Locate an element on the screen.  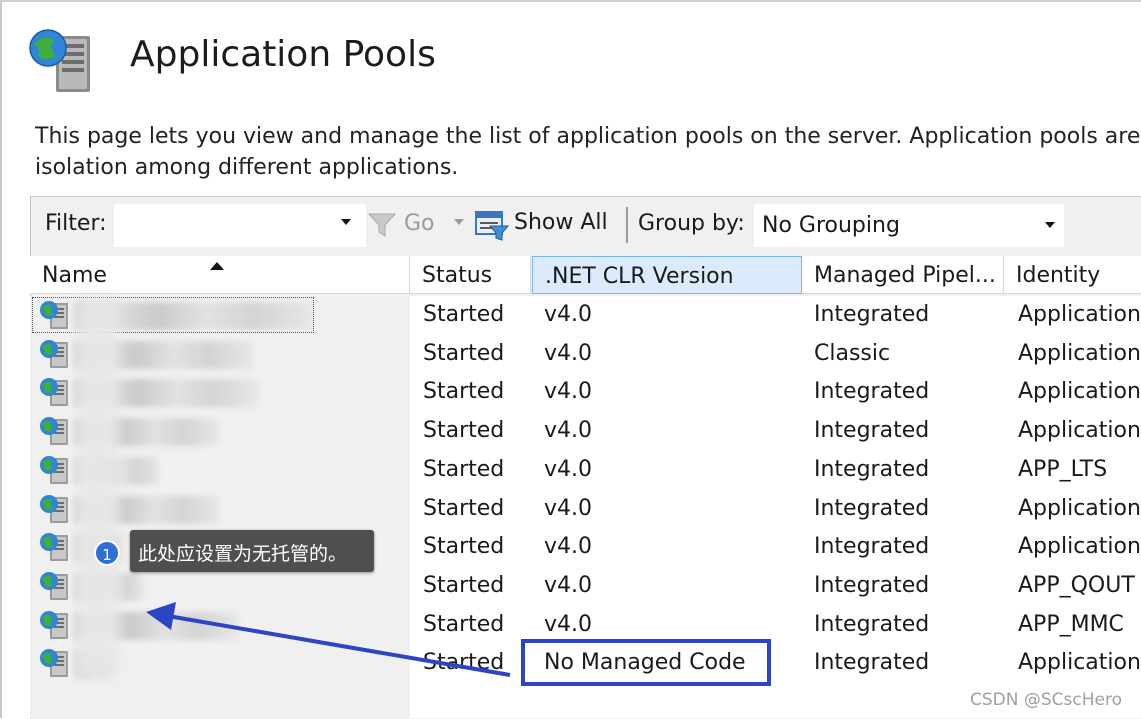
page-title: Application Pools is located at coordinates (283, 54).